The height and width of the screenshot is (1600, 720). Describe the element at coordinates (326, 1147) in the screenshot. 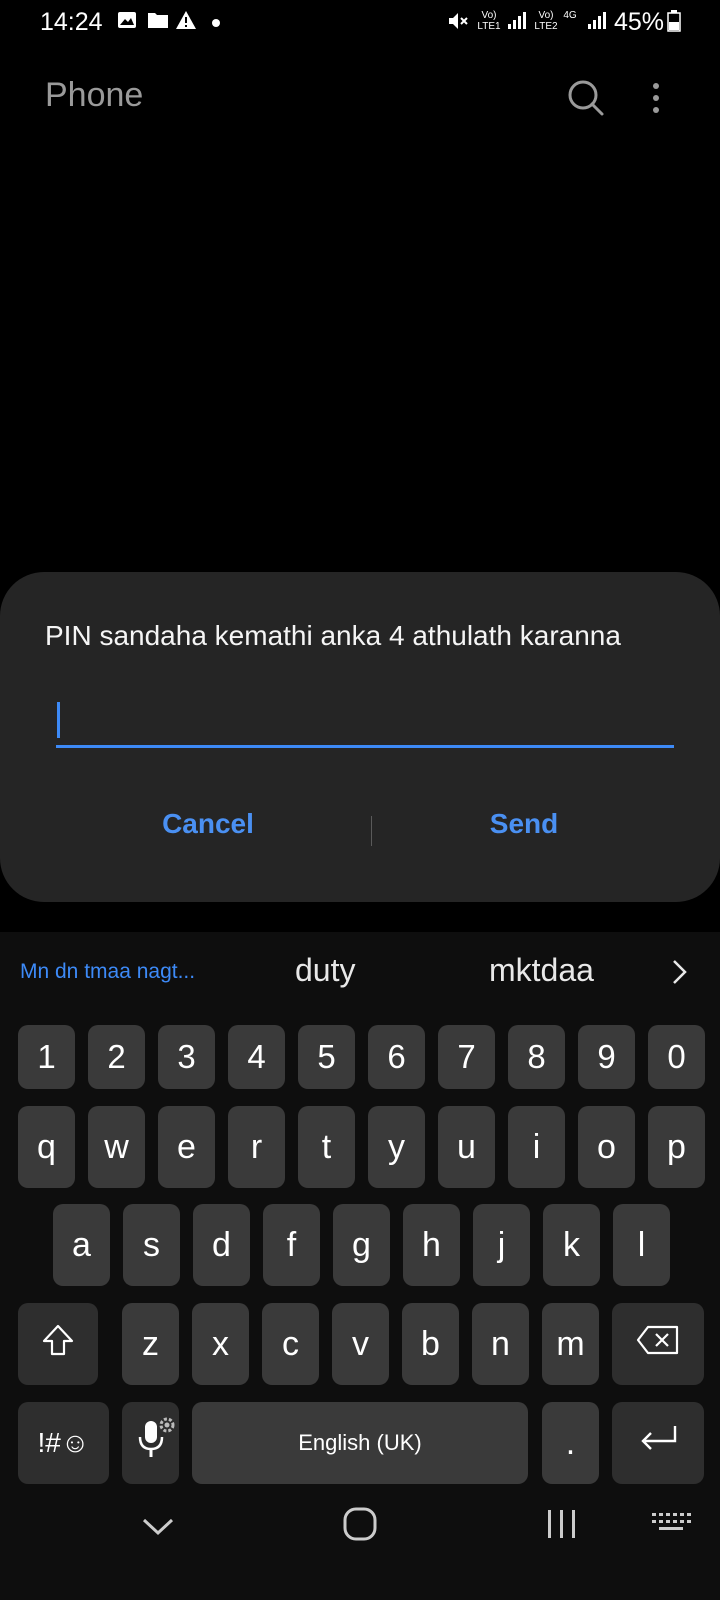

I see `key: t` at that location.